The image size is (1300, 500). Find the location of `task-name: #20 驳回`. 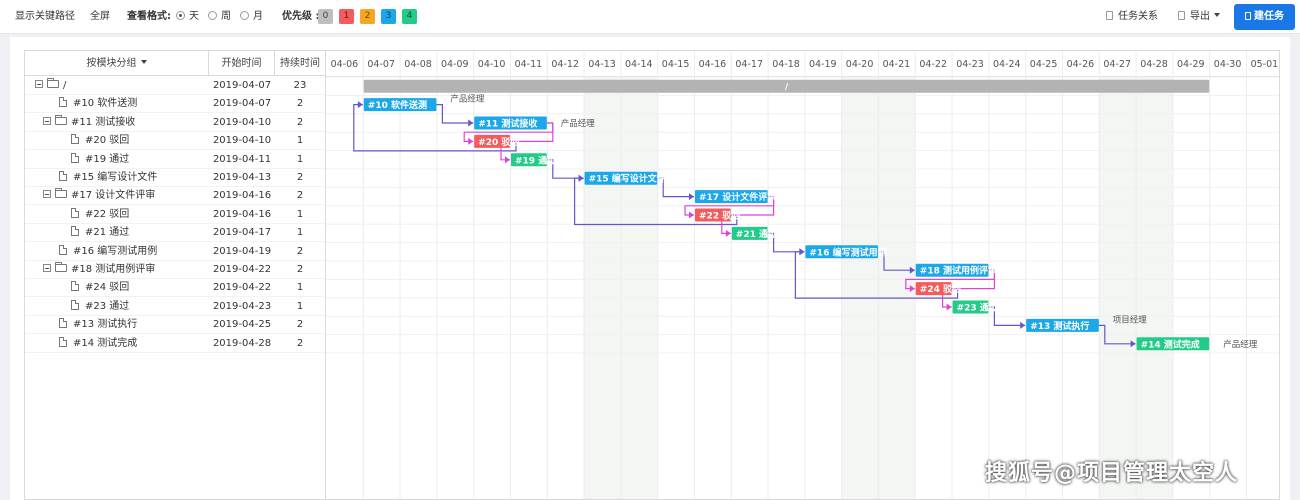

task-name: #20 驳回 is located at coordinates (107, 141).